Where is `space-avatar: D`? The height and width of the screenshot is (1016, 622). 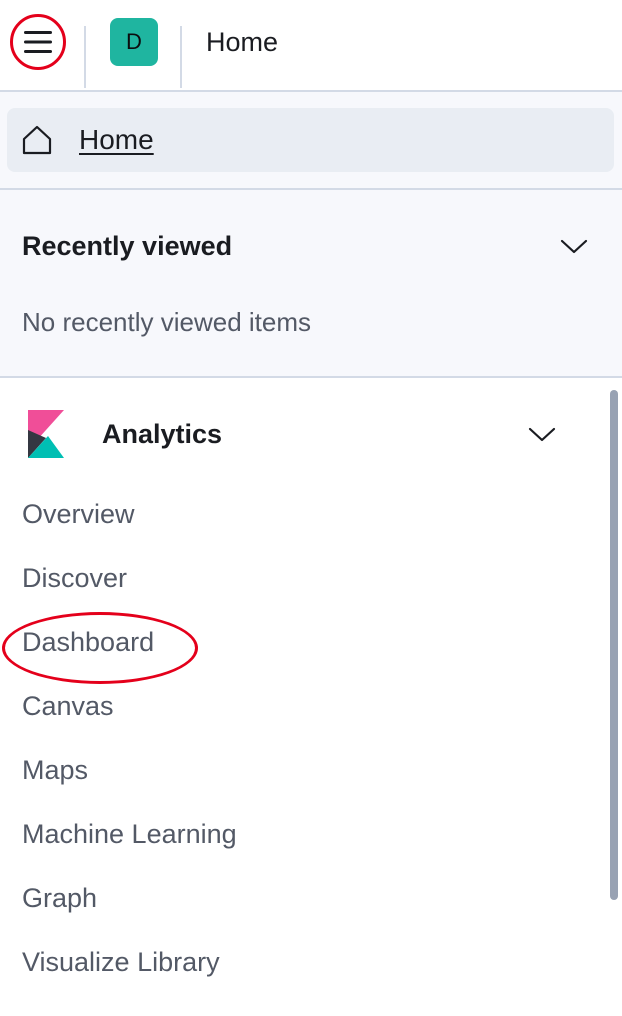 space-avatar: D is located at coordinates (134, 42).